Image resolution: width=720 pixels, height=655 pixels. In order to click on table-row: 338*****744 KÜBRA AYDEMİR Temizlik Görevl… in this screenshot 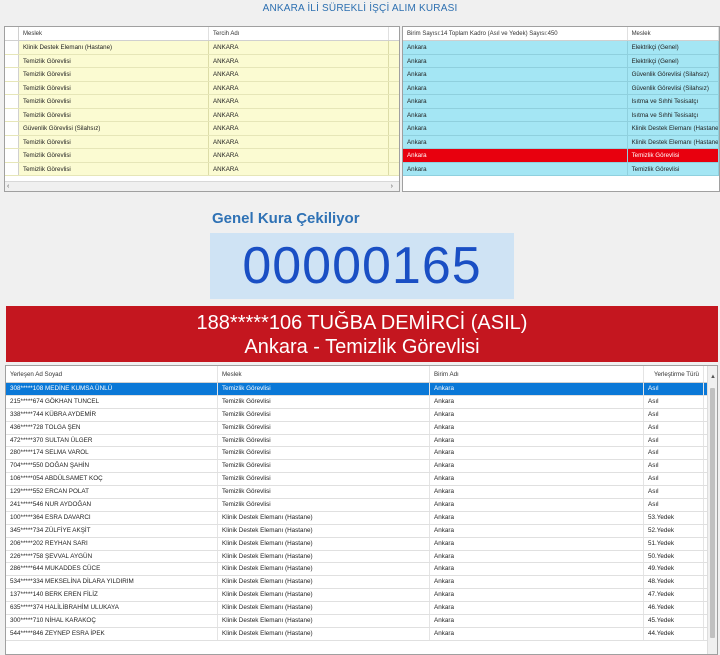, I will do `click(361, 415)`.